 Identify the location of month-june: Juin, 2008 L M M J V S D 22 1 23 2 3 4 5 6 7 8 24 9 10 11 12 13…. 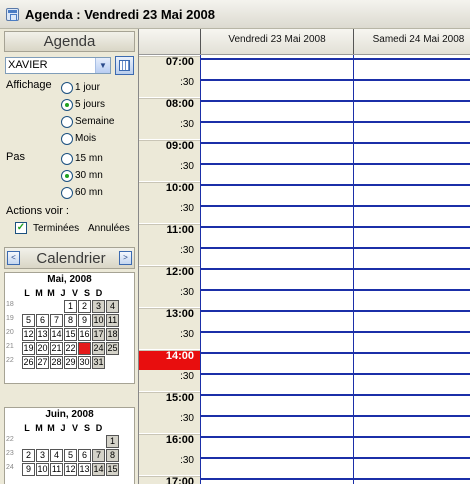
(69, 445).